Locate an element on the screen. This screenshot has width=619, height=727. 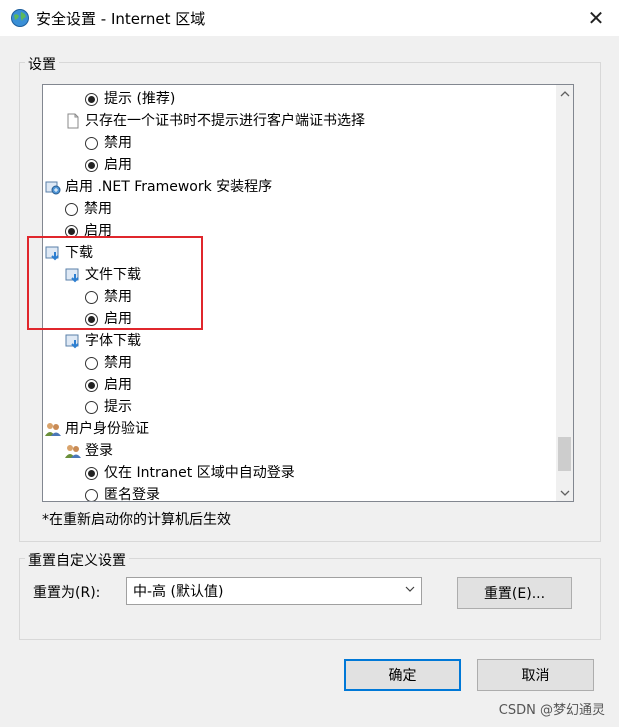
tree-node: 只存在一个证书时不提示进行客户端证书选择 is located at coordinates (215, 121).